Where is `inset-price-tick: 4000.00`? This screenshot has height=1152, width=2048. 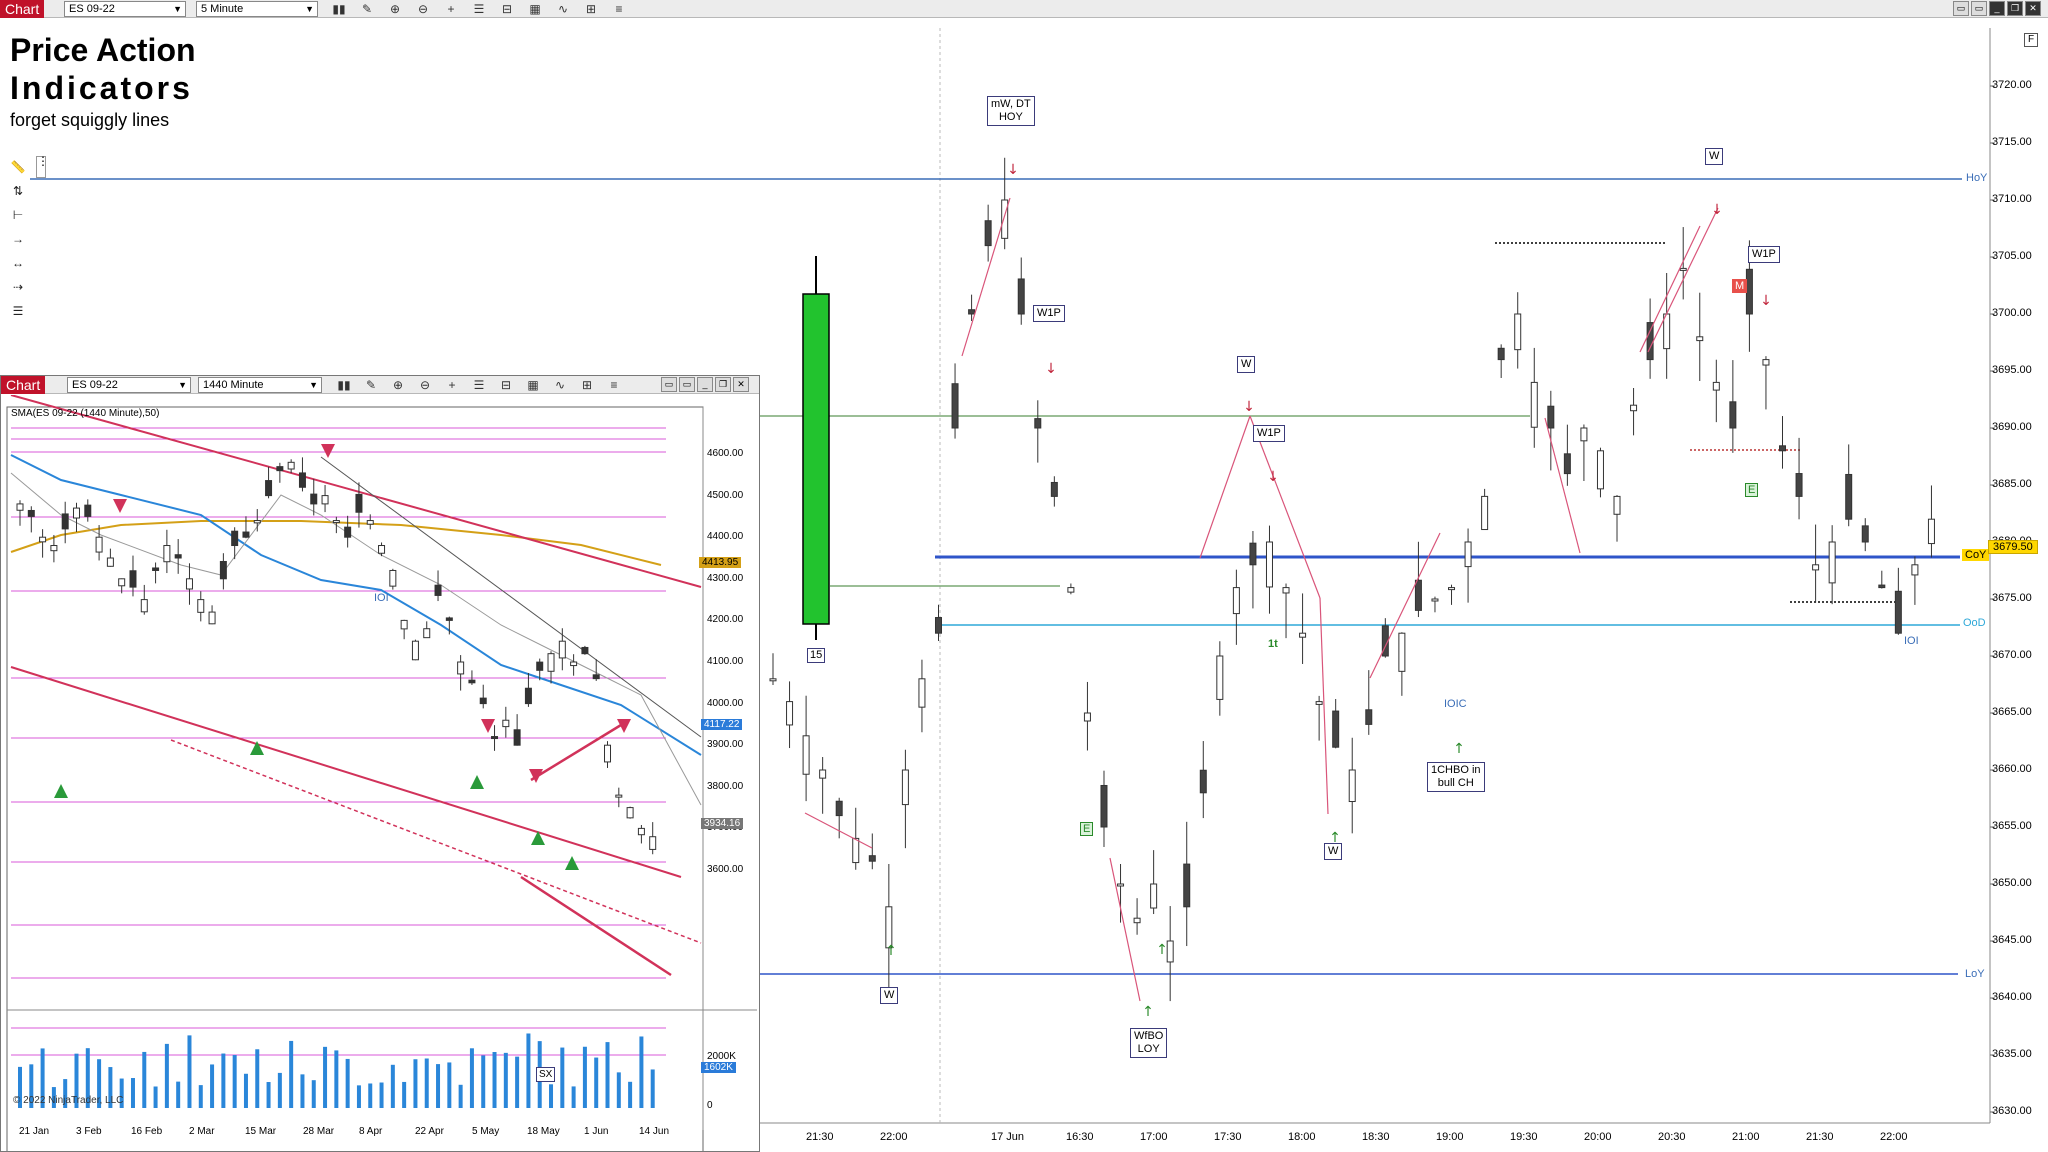 inset-price-tick: 4000.00 is located at coordinates (725, 703).